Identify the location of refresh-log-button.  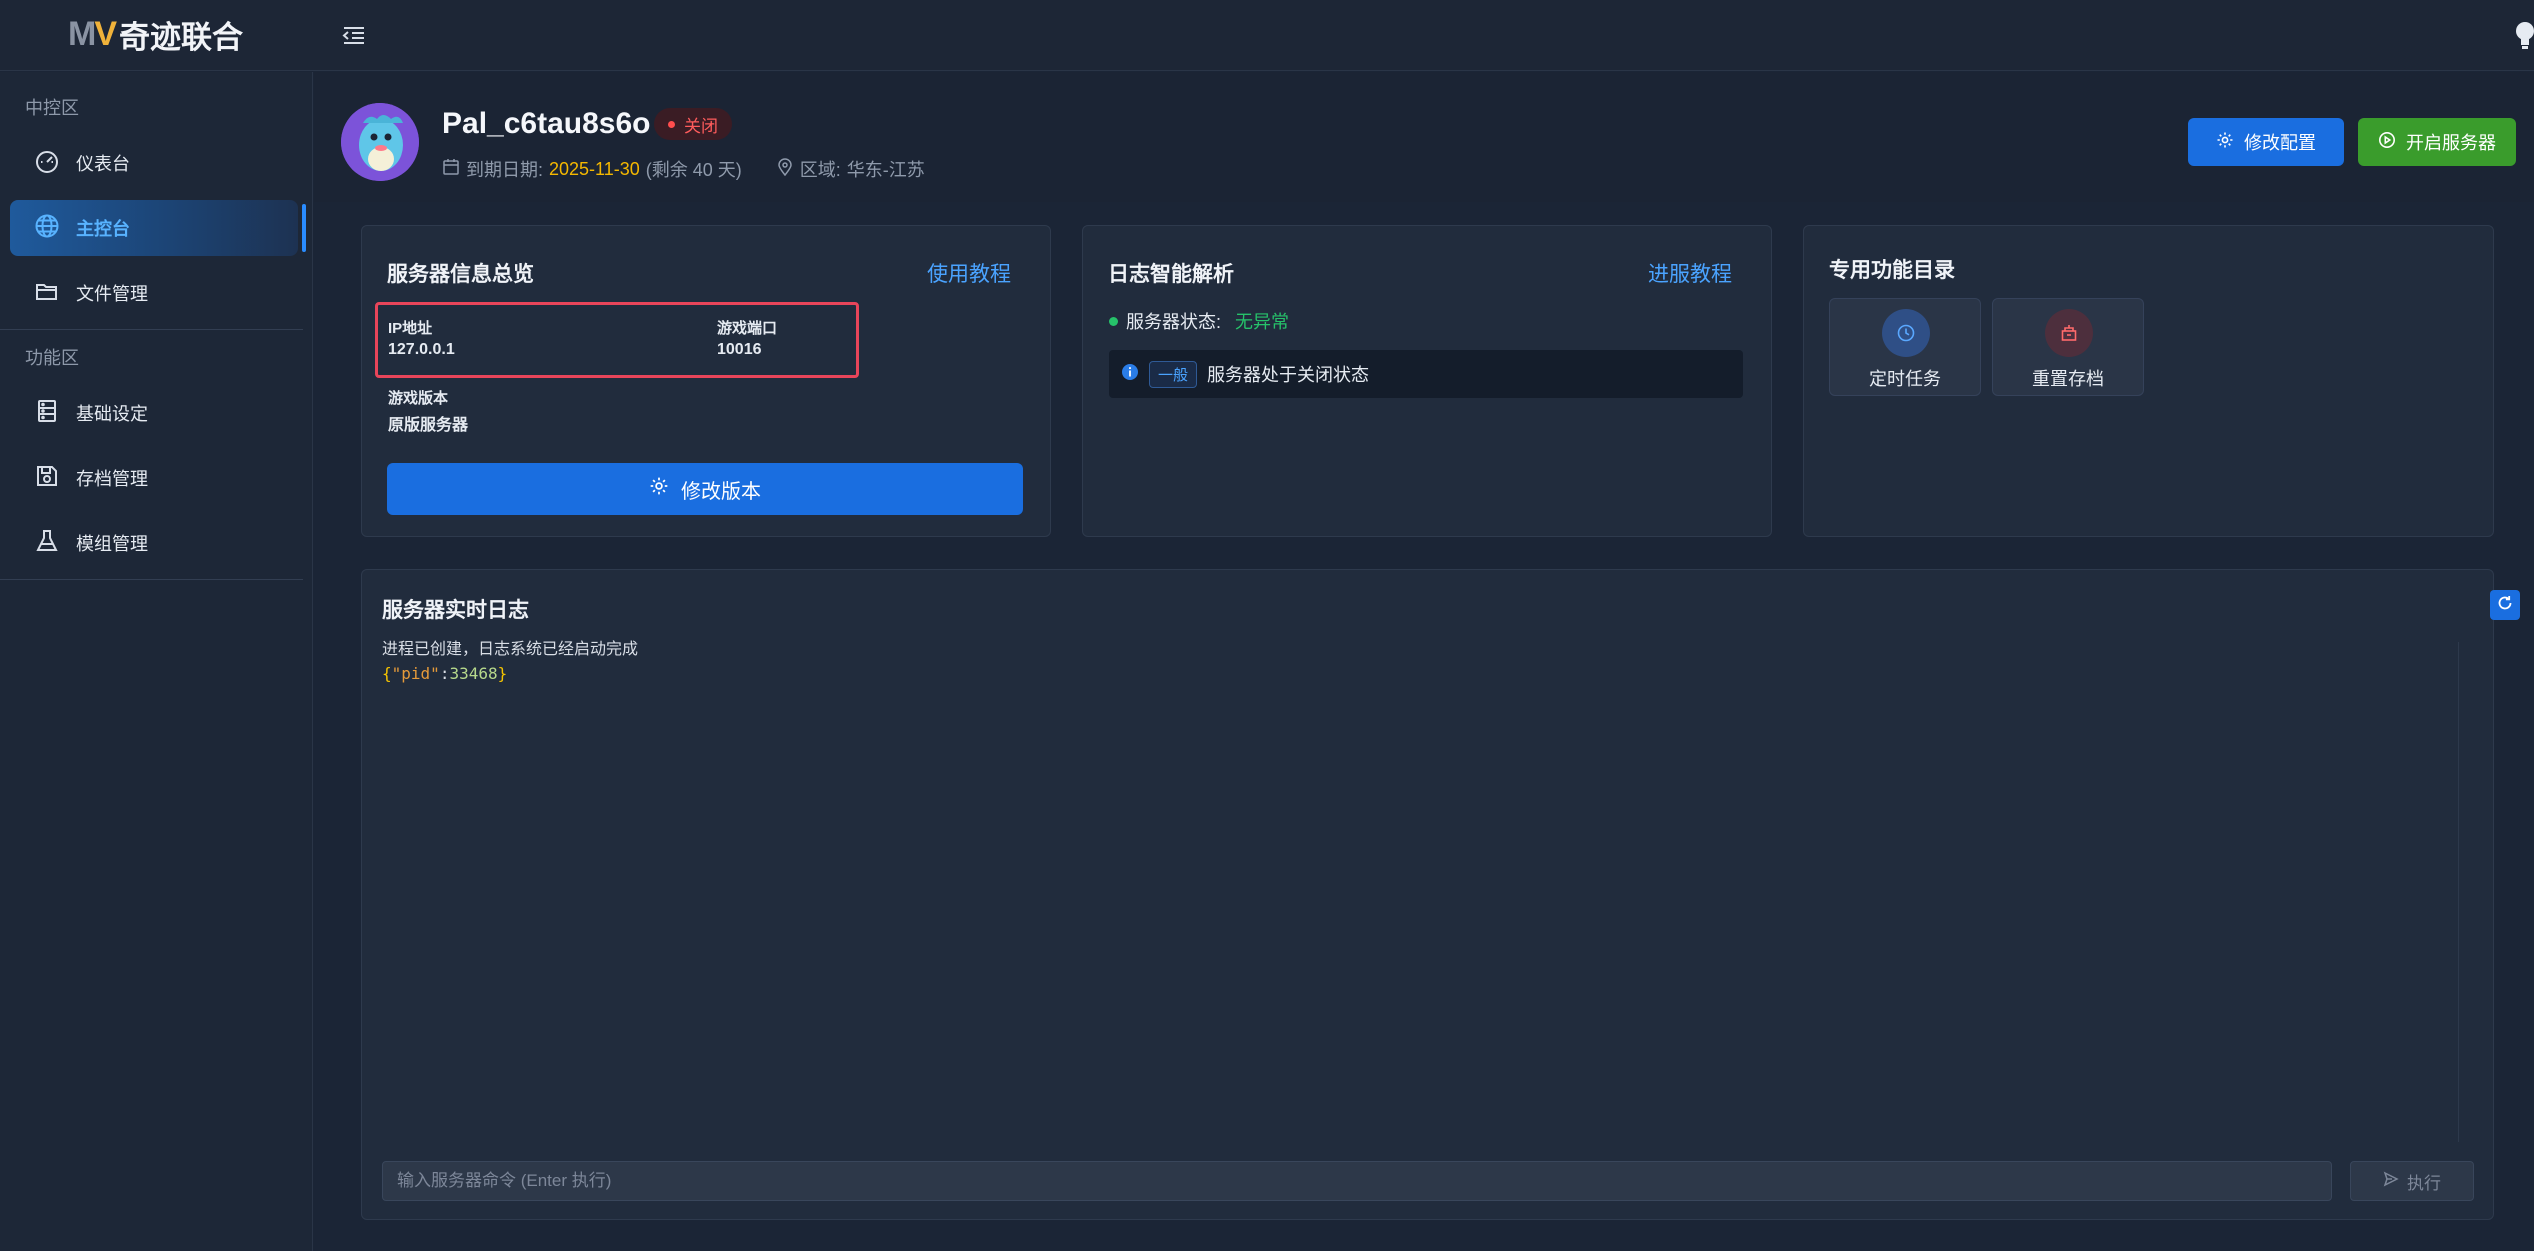
(2505, 605).